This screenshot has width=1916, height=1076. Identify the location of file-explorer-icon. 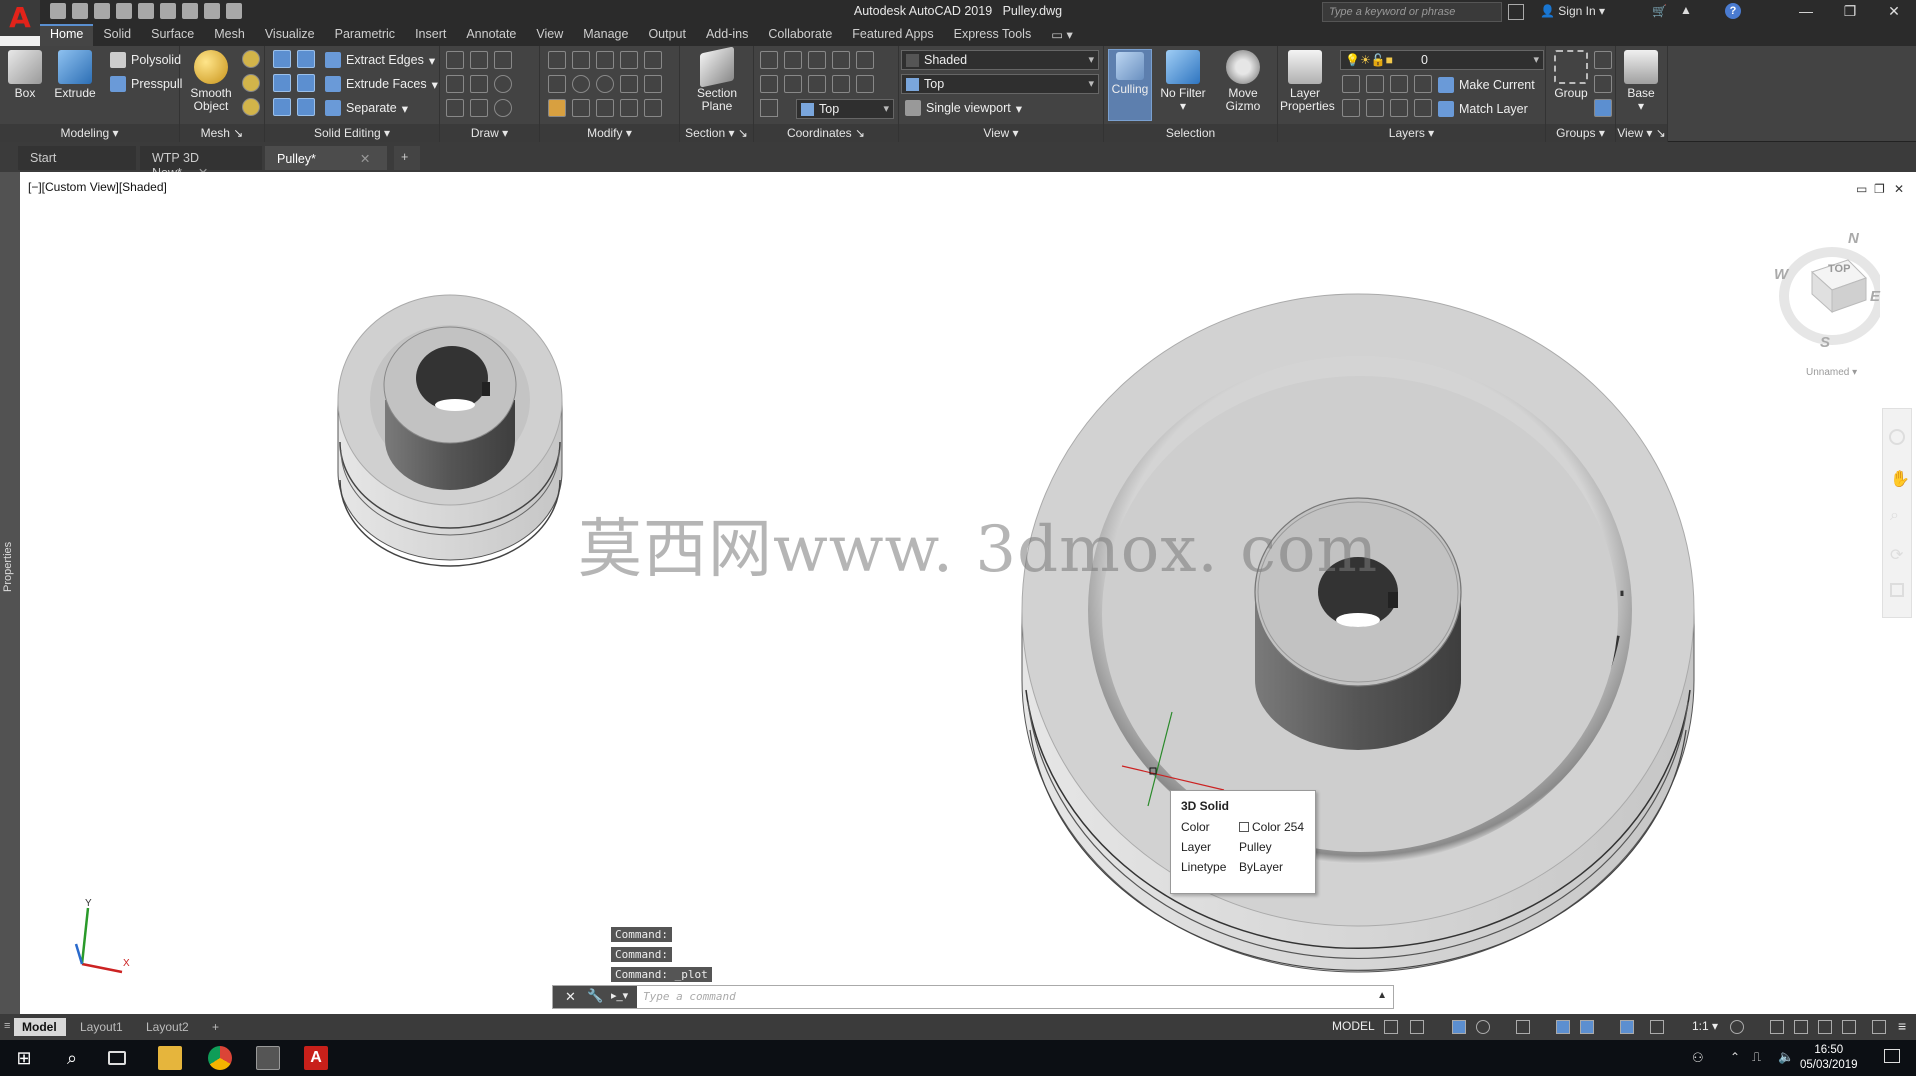
(170, 1058).